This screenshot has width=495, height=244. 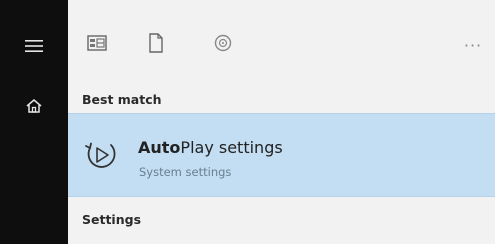 I want to click on more-options-button: ···, so click(x=473, y=45).